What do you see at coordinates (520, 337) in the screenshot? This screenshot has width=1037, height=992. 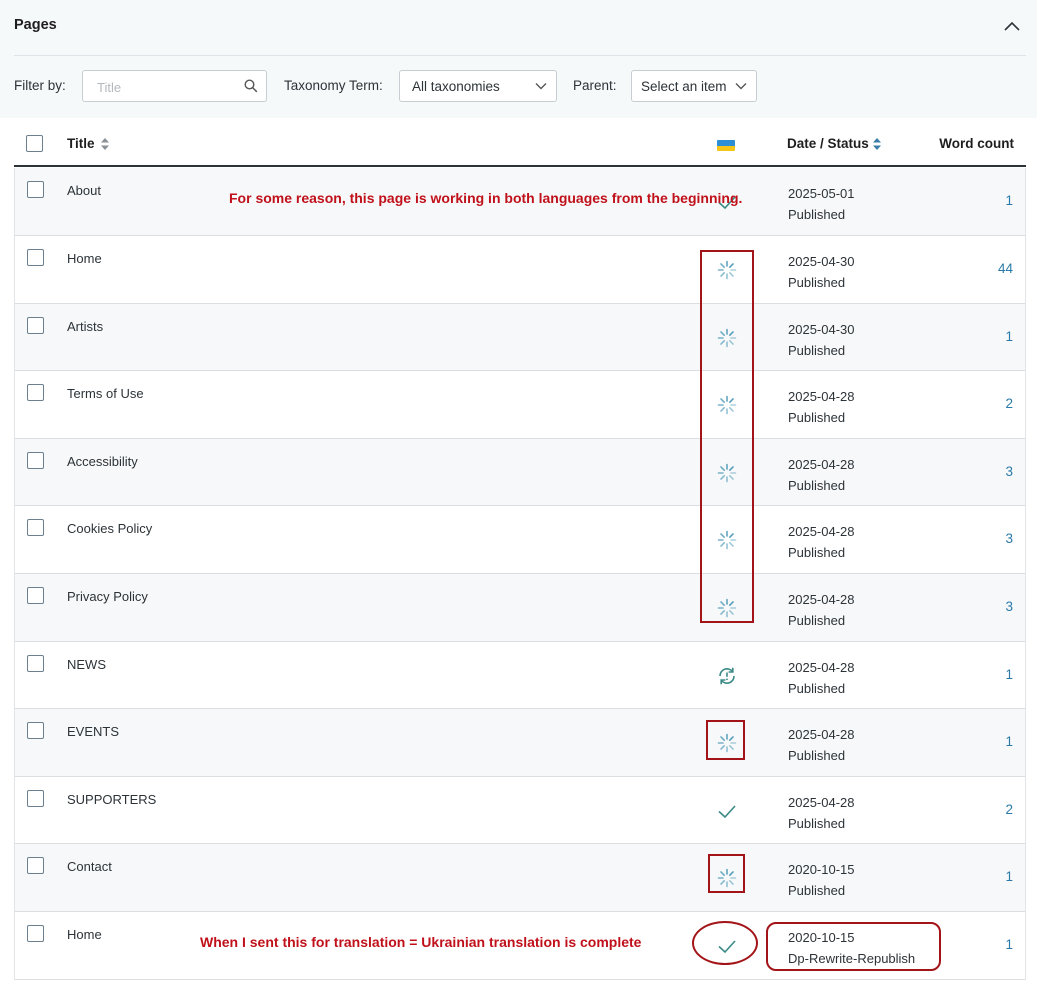 I see `table-row: Artists 2025-04-30 Published 1` at bounding box center [520, 337].